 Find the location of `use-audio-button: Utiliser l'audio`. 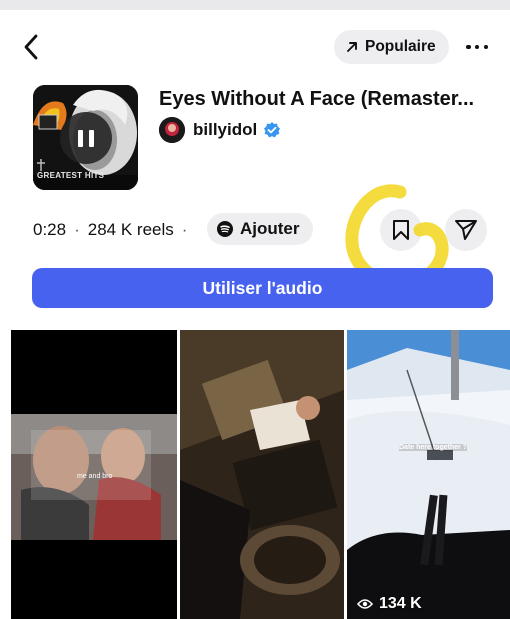

use-audio-button: Utiliser l'audio is located at coordinates (262, 288).